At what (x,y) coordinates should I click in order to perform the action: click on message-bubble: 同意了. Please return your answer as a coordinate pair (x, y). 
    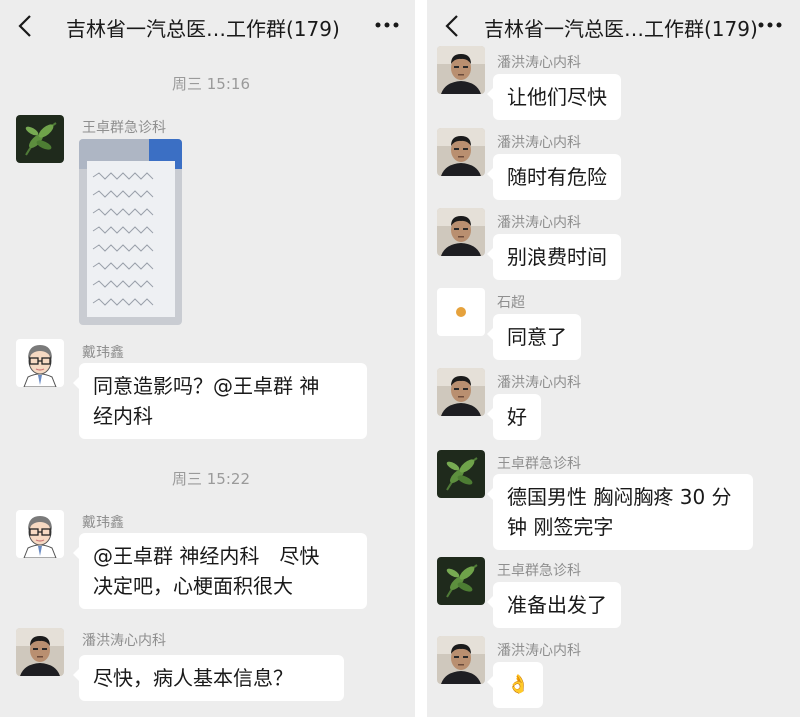
    Looking at the image, I should click on (534, 337).